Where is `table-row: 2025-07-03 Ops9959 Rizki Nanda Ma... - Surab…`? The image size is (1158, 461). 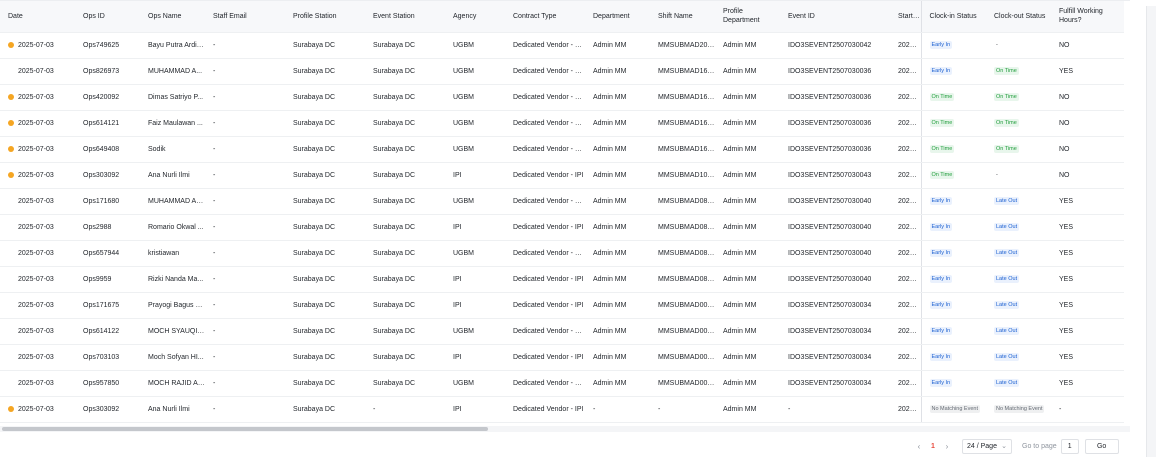
table-row: 2025-07-03 Ops9959 Rizki Nanda Ma... - Surab… is located at coordinates (562, 279).